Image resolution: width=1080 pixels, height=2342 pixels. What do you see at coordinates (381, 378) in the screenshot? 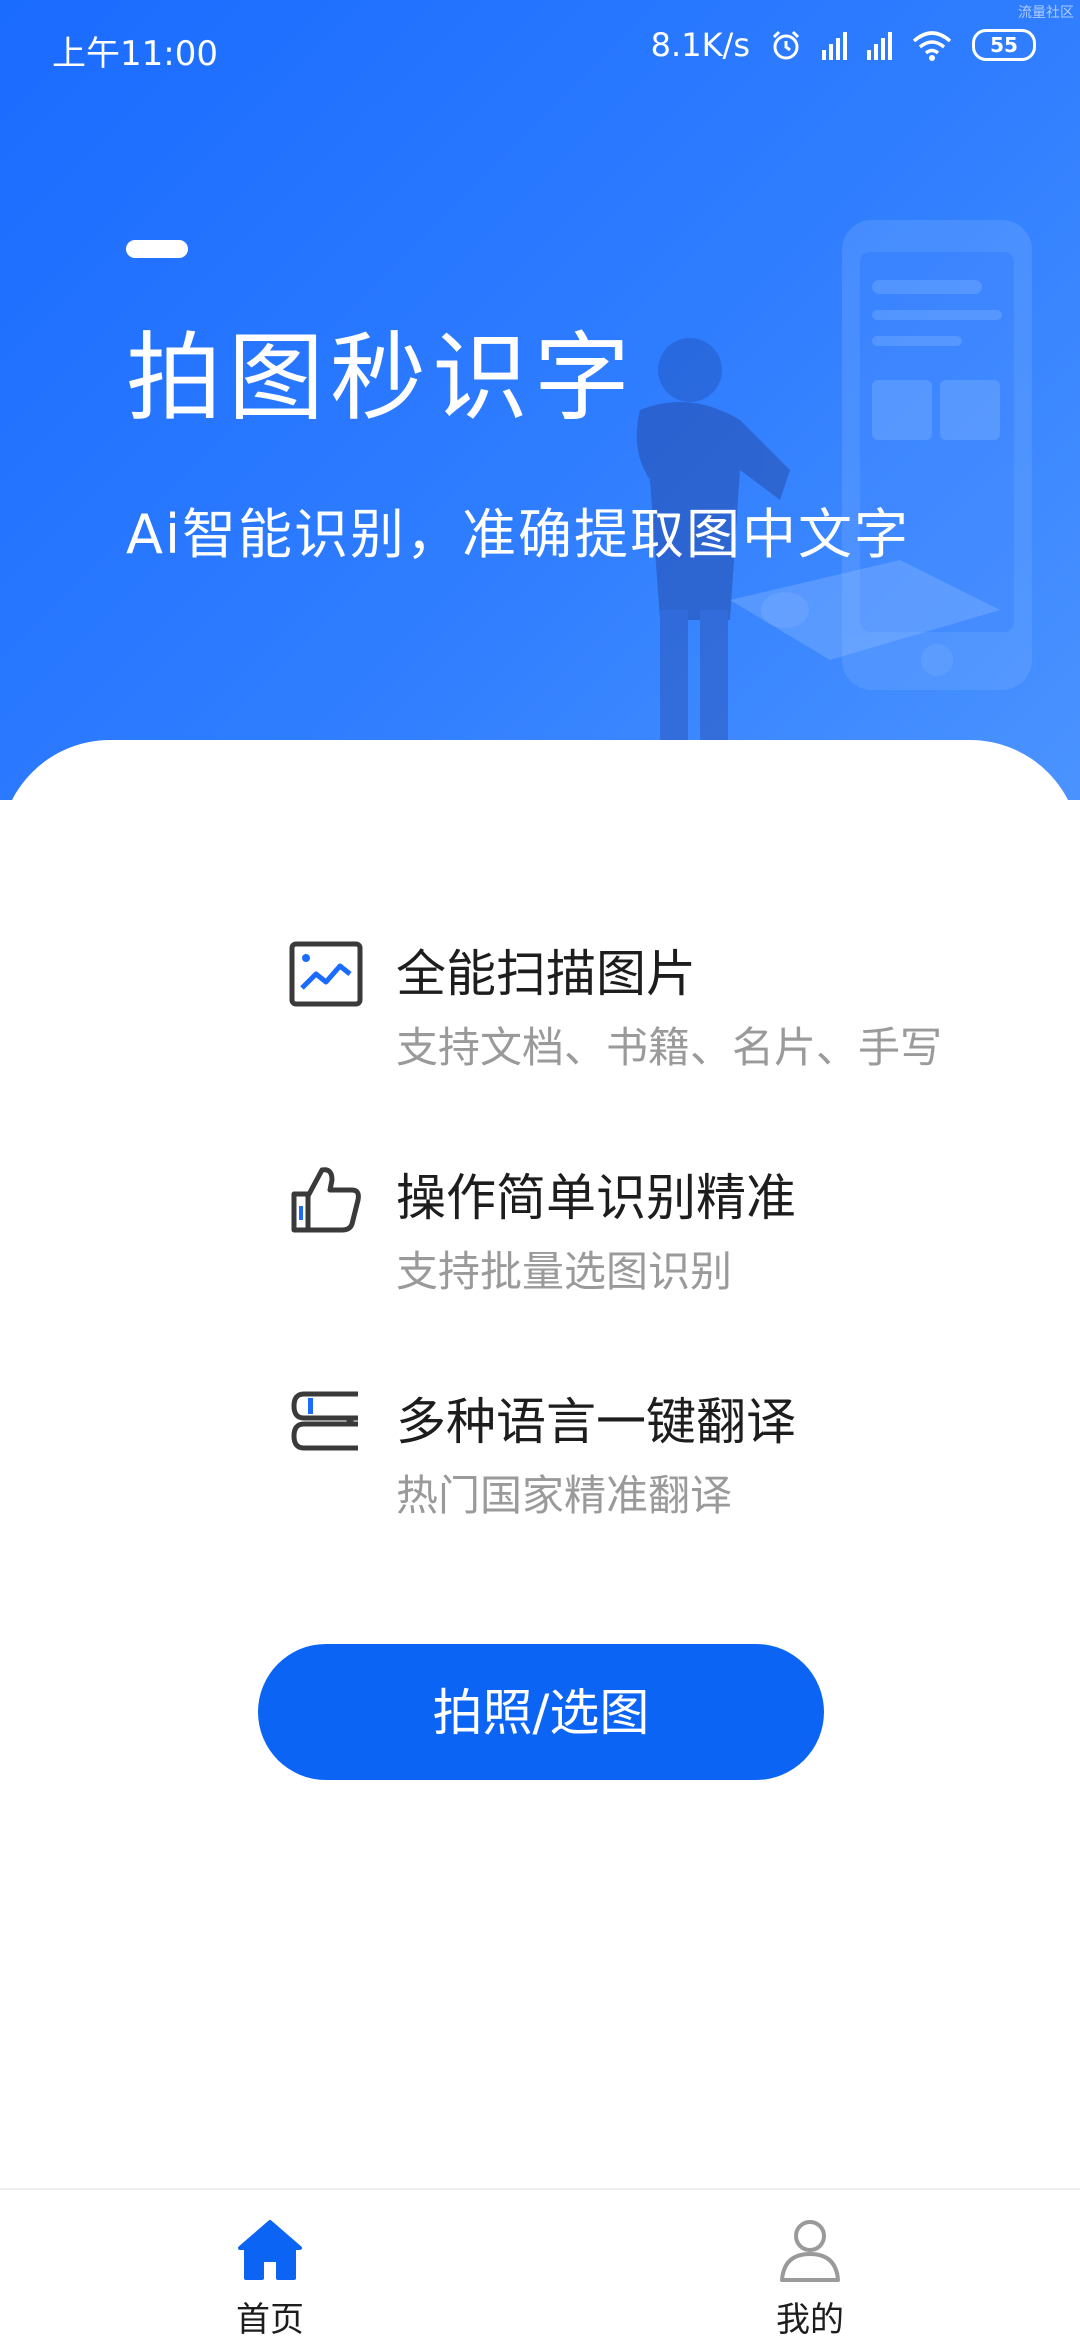
I see `hero-title: 拍图秒识字` at bounding box center [381, 378].